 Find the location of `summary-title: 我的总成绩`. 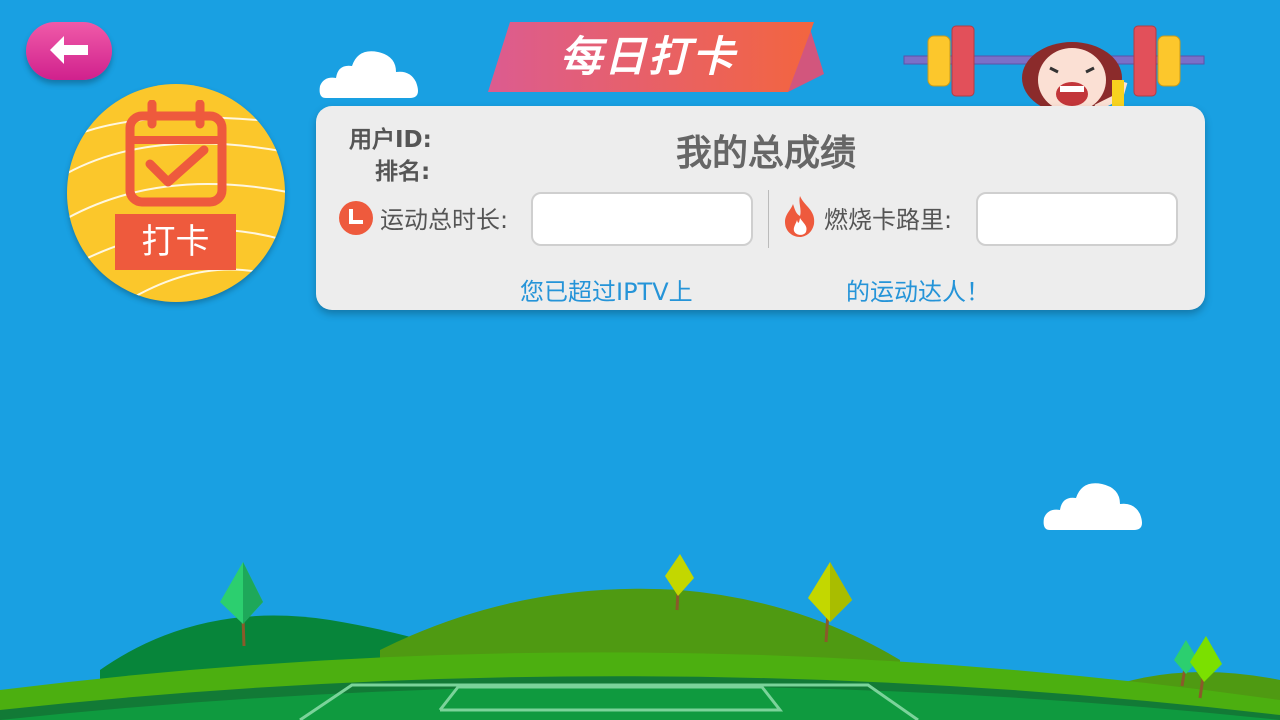

summary-title: 我的总成绩 is located at coordinates (765, 153).